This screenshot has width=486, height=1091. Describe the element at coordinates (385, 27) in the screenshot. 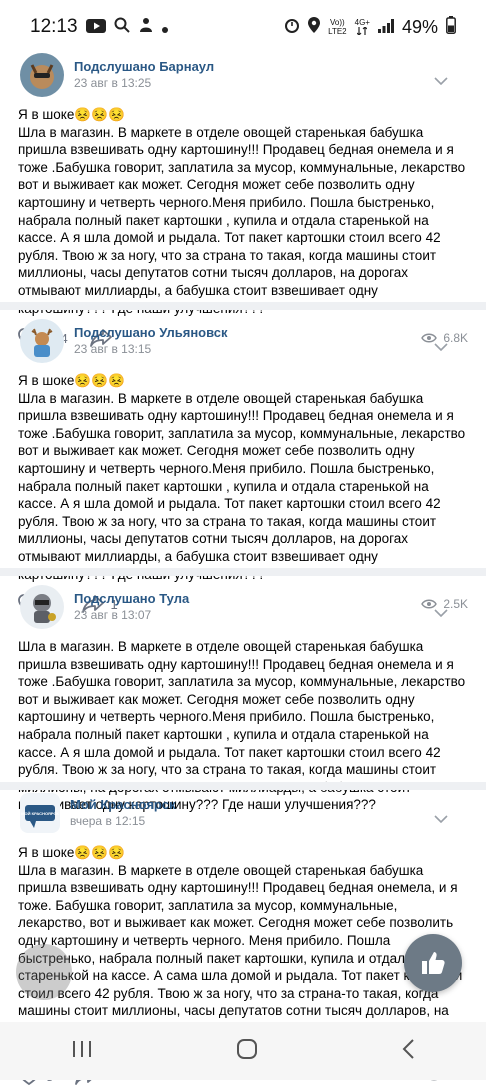

I see `signal-icon` at that location.